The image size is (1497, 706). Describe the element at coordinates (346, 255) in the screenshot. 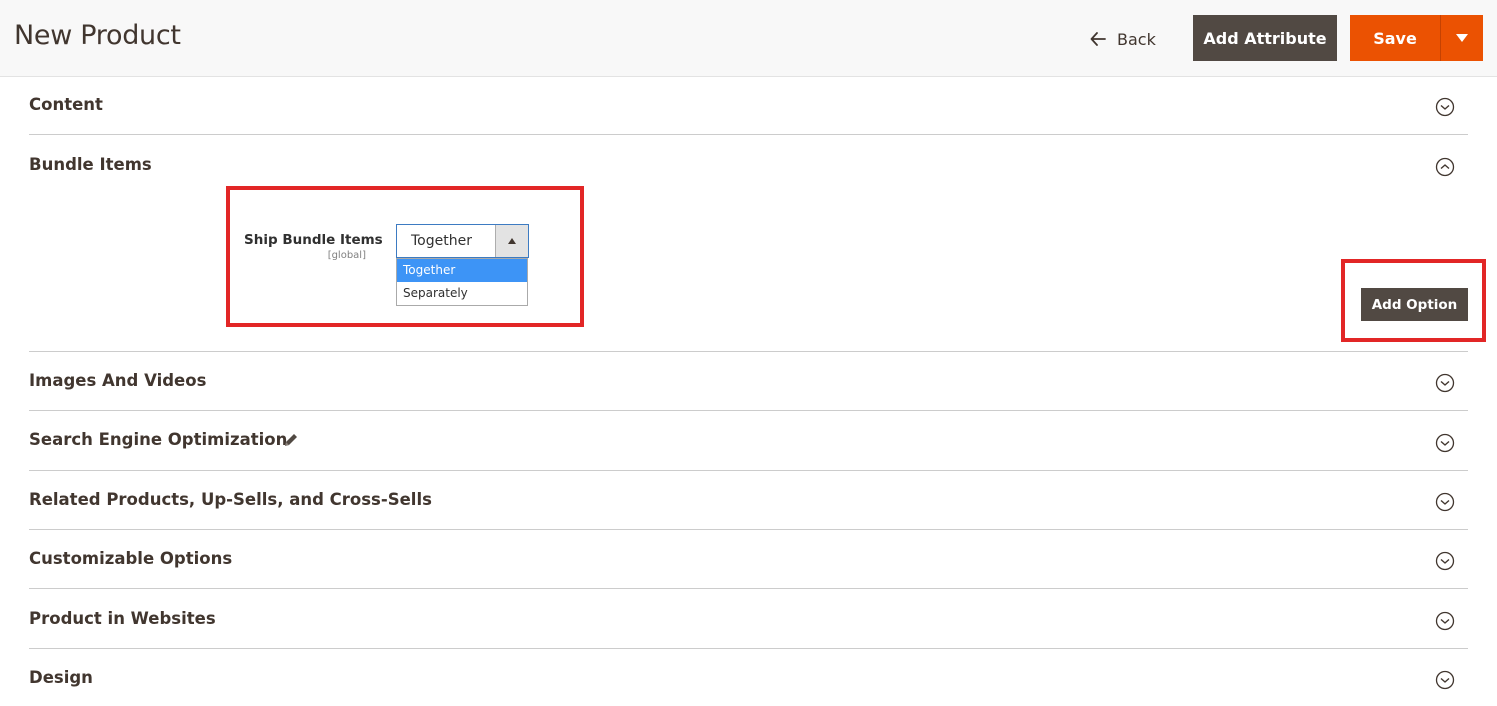

I see `scope-label: [global]` at that location.